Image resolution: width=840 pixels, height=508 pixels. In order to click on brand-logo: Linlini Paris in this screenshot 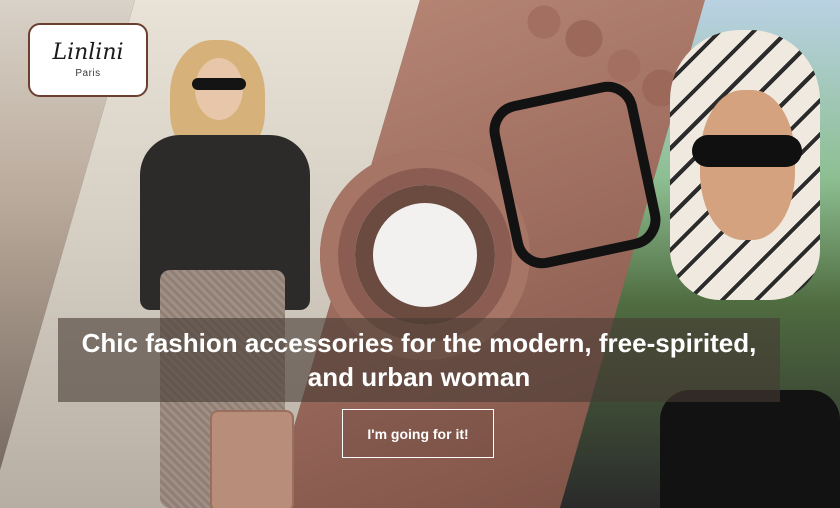, I will do `click(88, 60)`.